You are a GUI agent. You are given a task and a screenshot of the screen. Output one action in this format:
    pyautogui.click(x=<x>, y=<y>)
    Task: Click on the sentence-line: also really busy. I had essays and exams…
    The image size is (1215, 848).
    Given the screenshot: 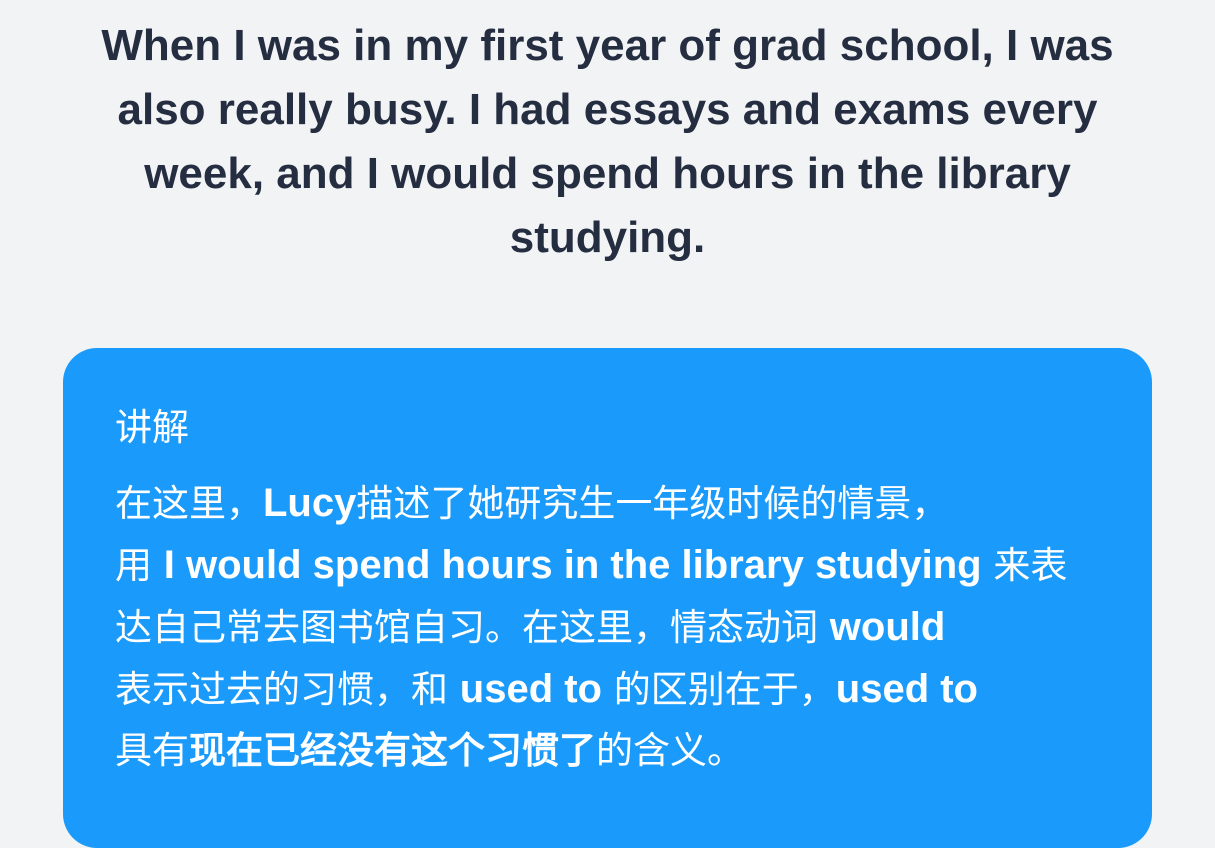 What is the action you would take?
    pyautogui.click(x=607, y=109)
    